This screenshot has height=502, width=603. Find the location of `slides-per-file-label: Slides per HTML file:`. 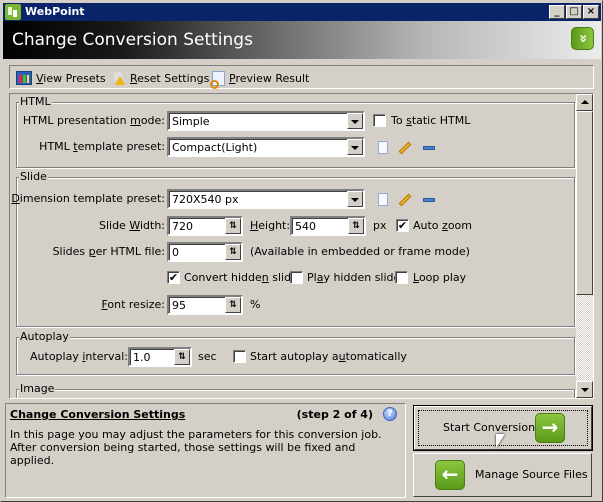

slides-per-file-label: Slides per HTML file: is located at coordinates (108, 251).